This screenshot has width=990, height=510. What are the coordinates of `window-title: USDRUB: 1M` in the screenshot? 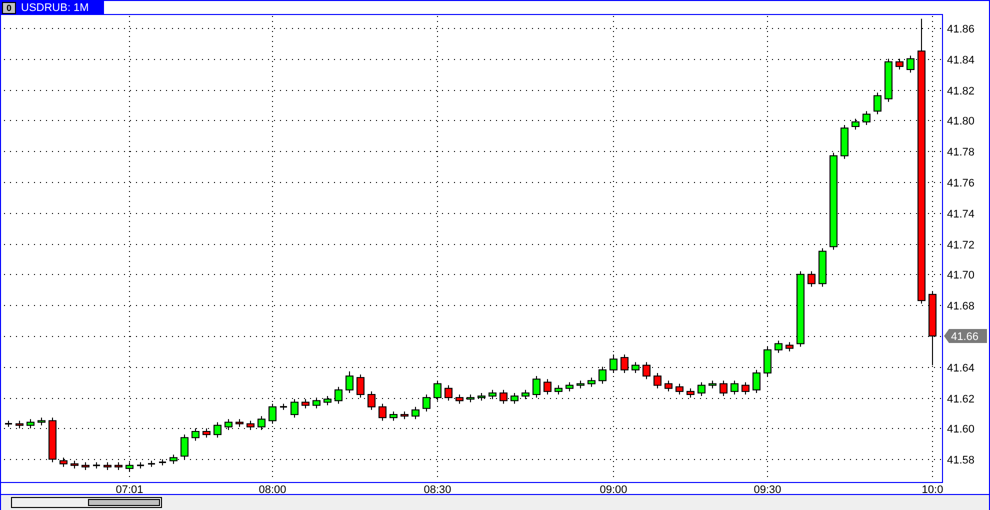 It's located at (55, 8).